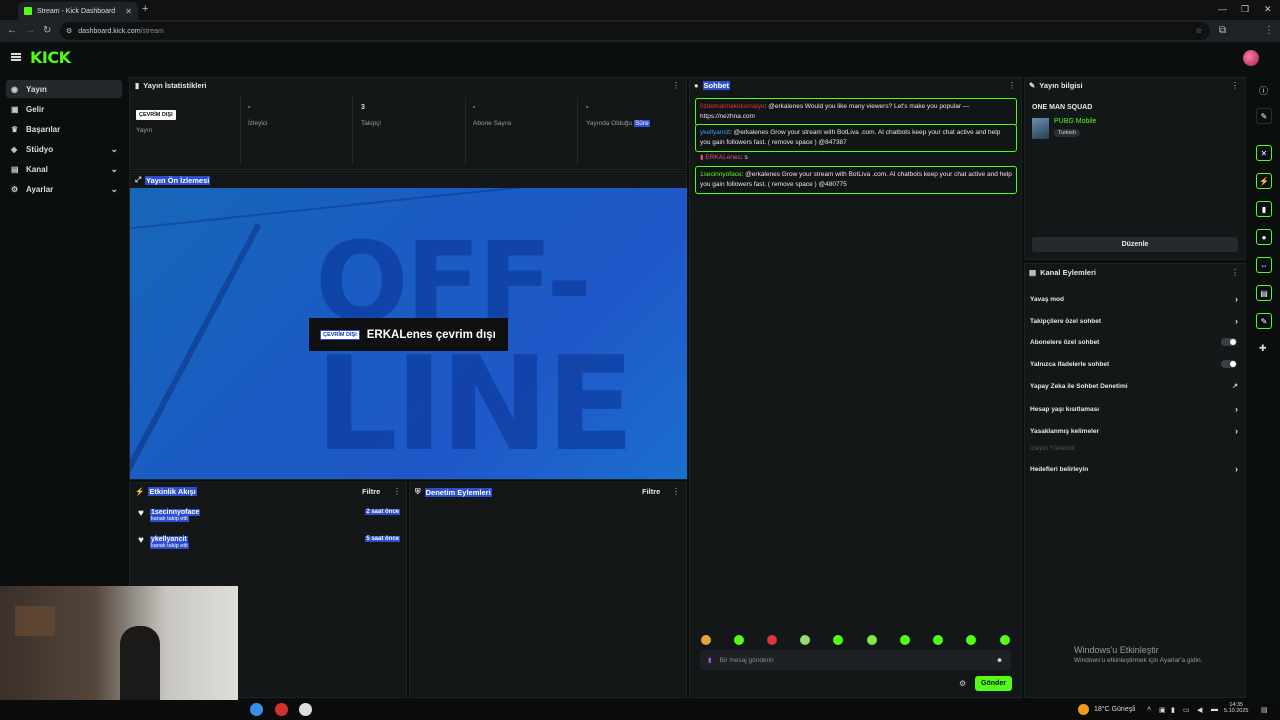 This screenshot has width=1280, height=720. Describe the element at coordinates (1012, 85) in the screenshot. I see `chat-menu-icon: ⋮` at that location.